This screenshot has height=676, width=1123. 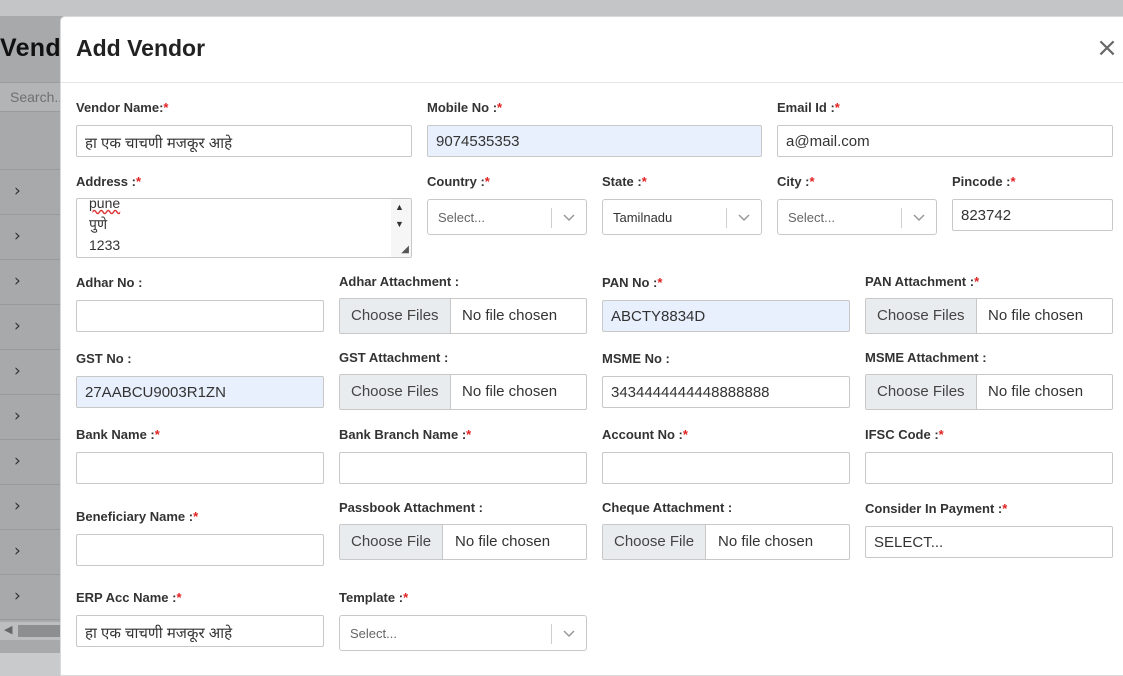 I want to click on gst-no-input: 27AABCU9003R1ZN, so click(x=200, y=392).